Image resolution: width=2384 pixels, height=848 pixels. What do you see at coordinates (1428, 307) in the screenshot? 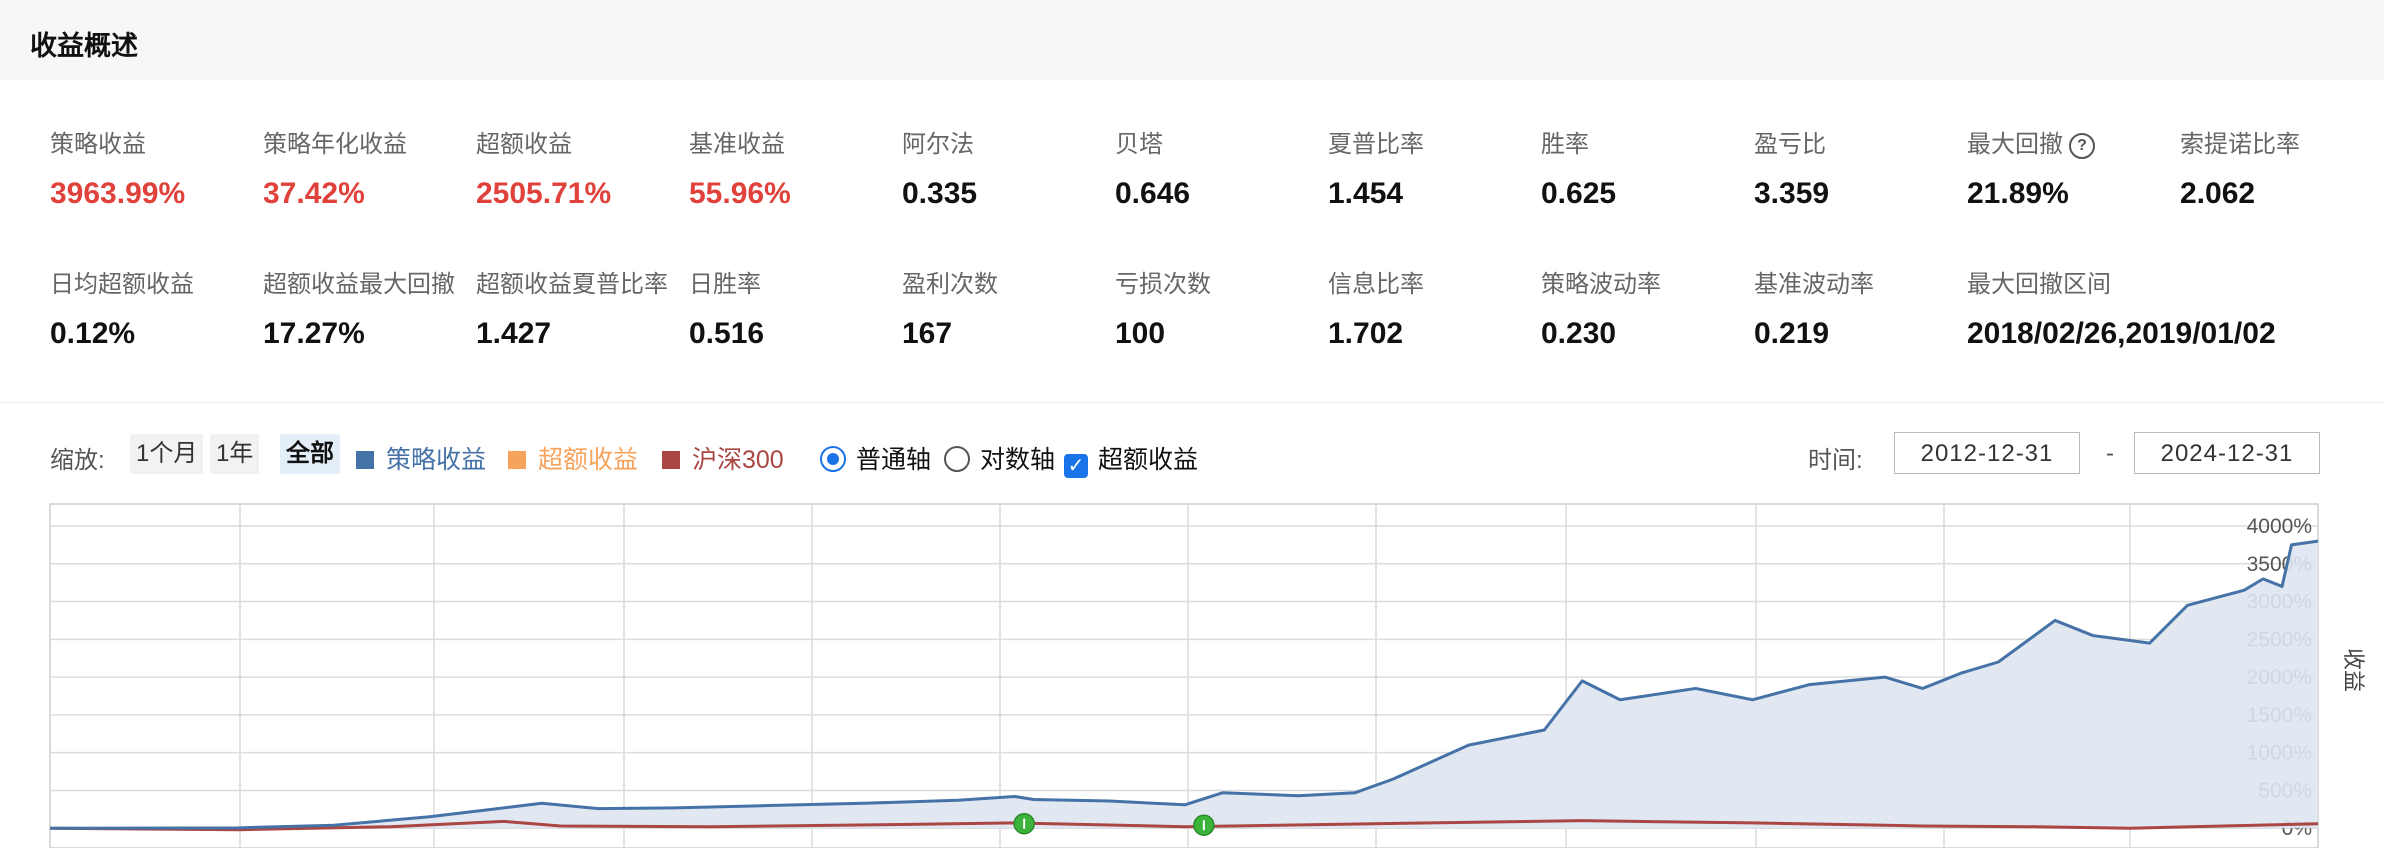
I see `stat-2-7: 信息比率 1.702` at bounding box center [1428, 307].